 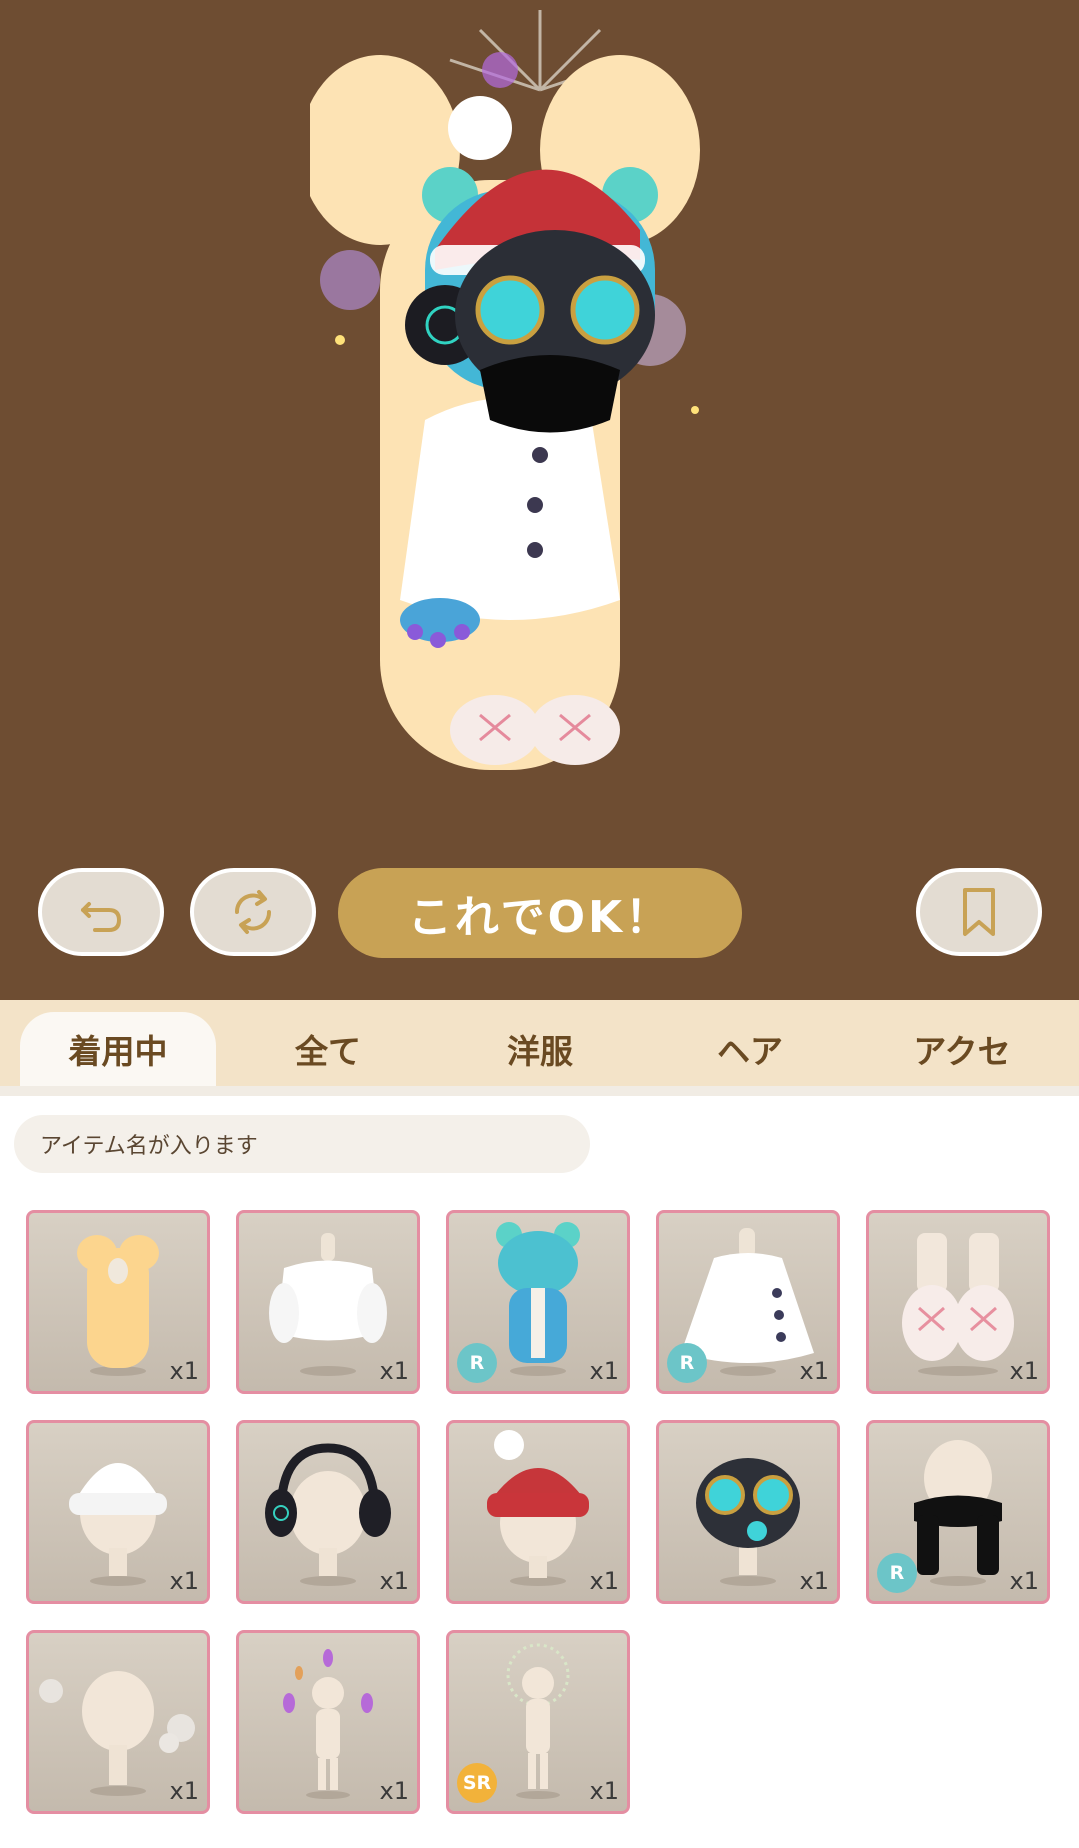 I want to click on tab-clothes: 洋服, so click(x=540, y=1049).